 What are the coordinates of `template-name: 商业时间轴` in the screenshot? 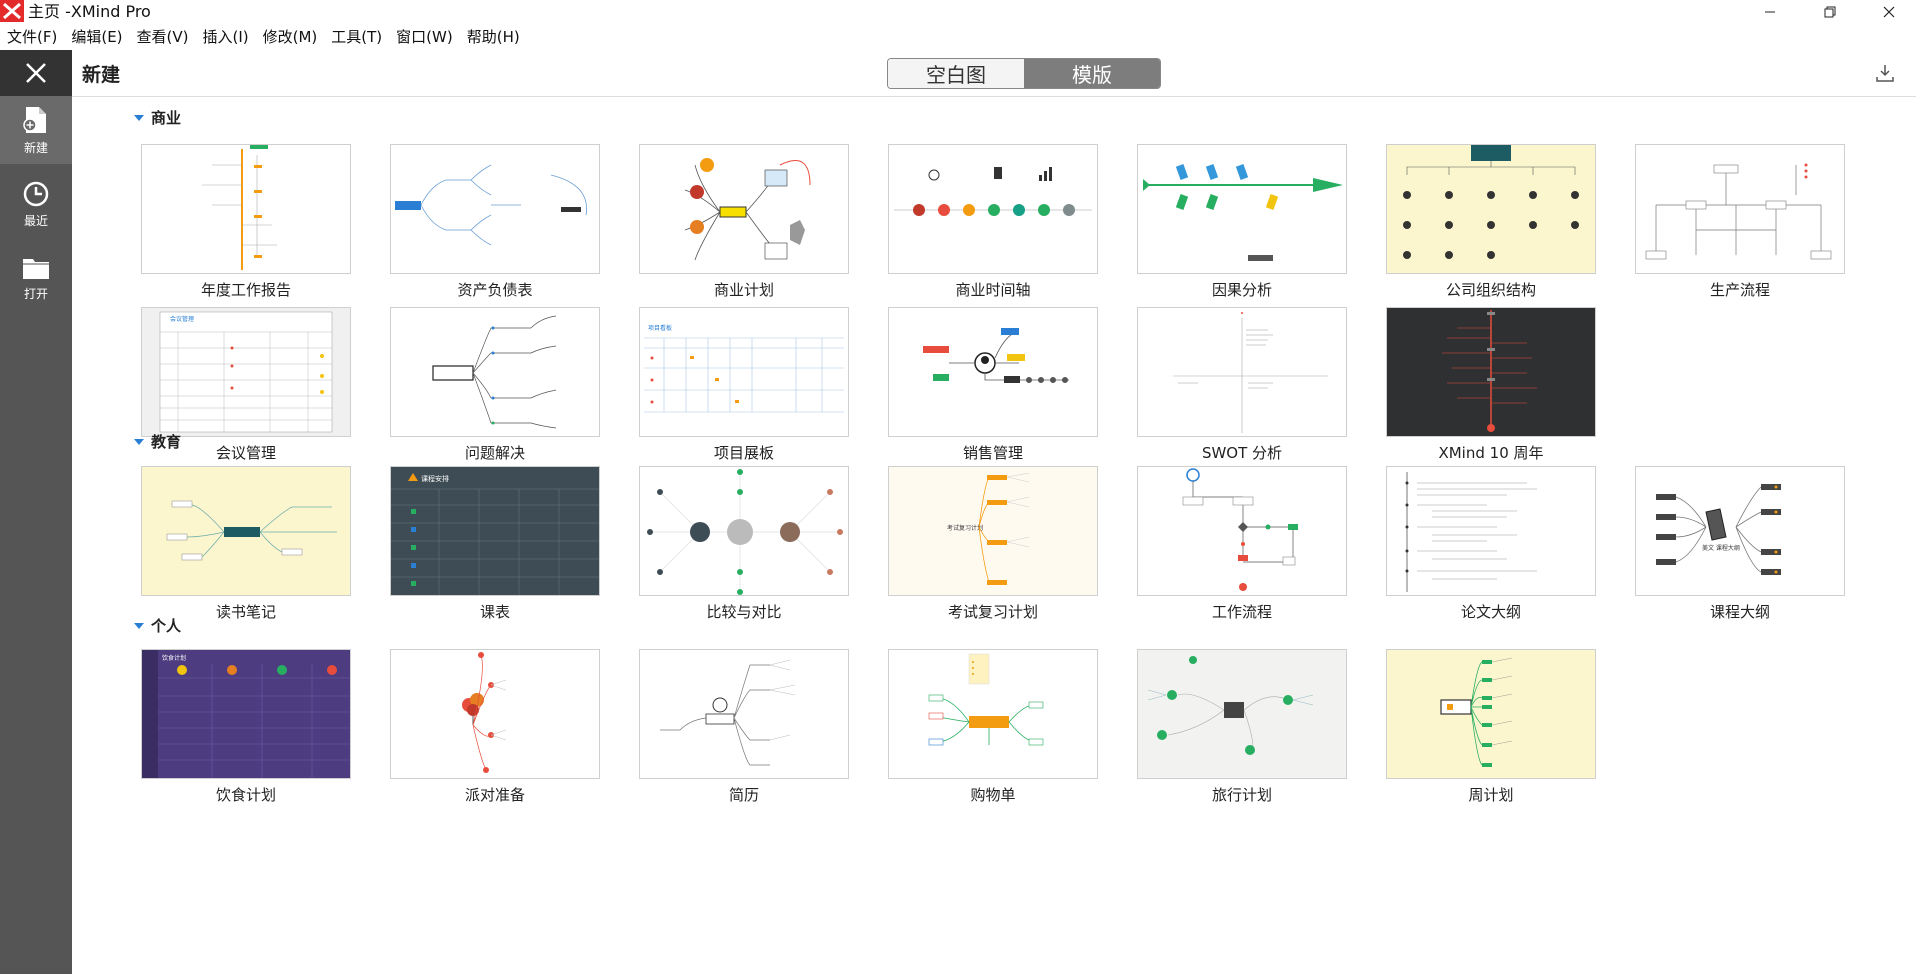 It's located at (993, 290).